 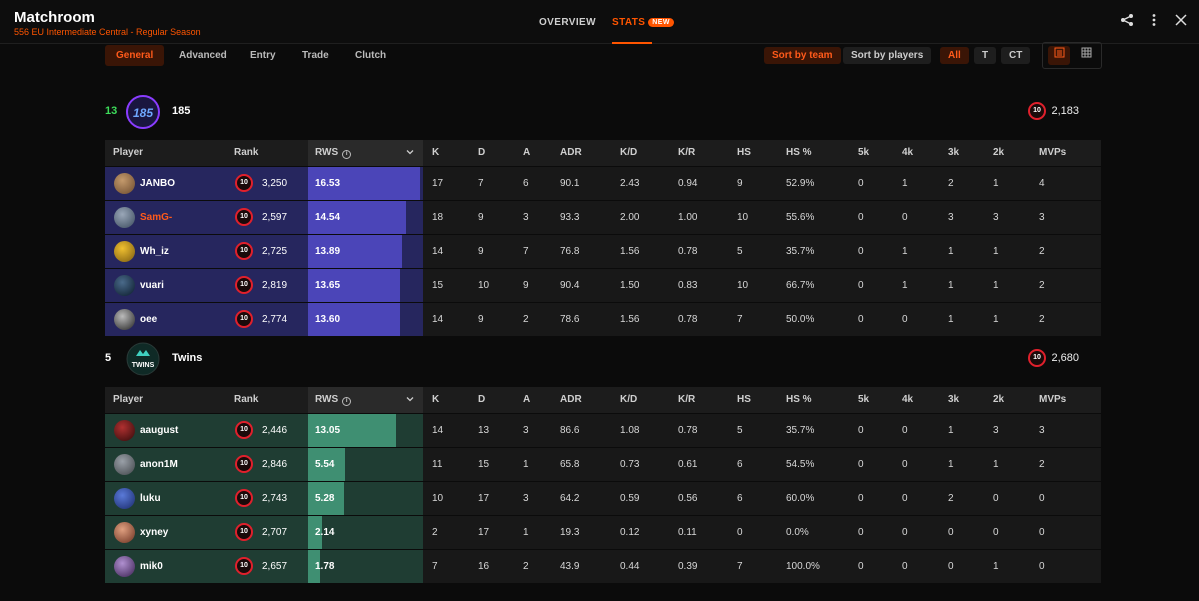 What do you see at coordinates (143, 359) in the screenshot?
I see `team-logo: TWINS` at bounding box center [143, 359].